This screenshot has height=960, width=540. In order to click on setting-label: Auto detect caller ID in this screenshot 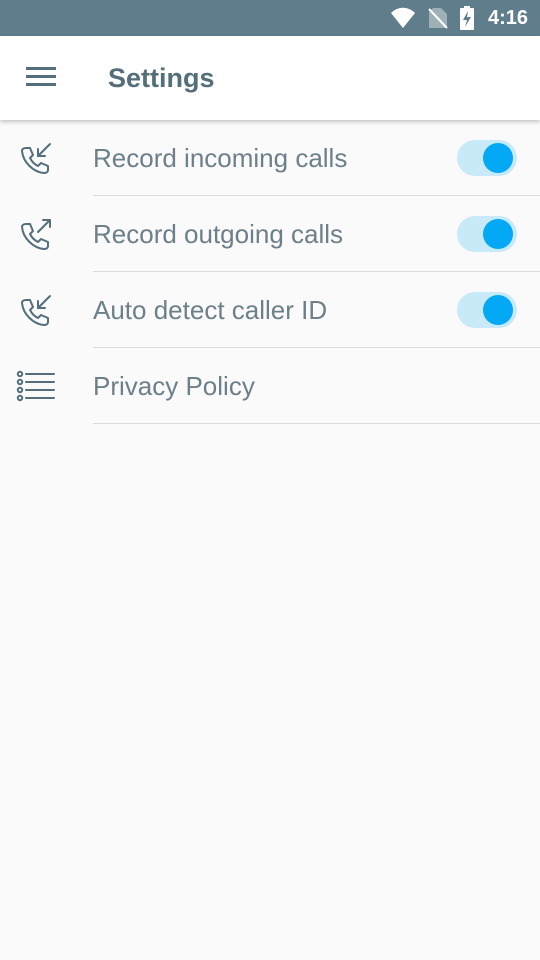, I will do `click(210, 310)`.